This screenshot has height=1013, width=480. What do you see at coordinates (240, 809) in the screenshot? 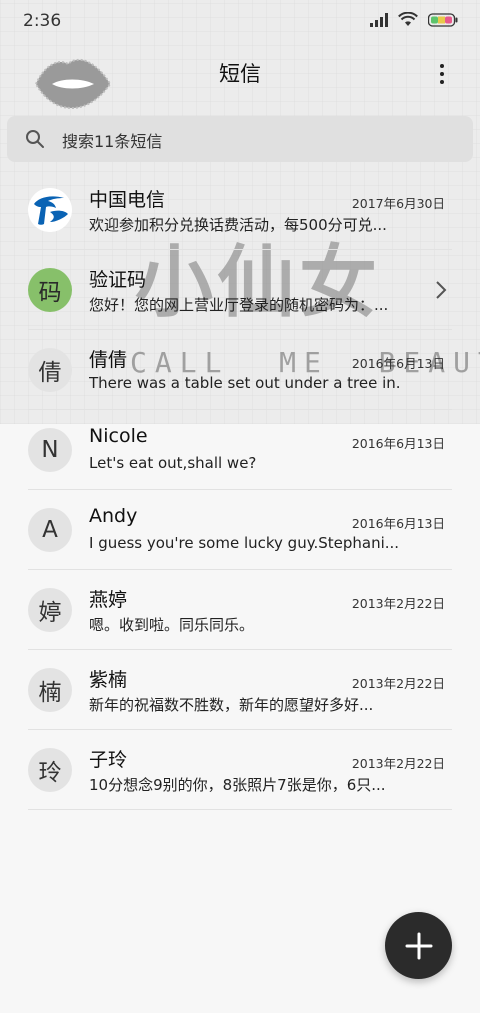
I see `divider` at bounding box center [240, 809].